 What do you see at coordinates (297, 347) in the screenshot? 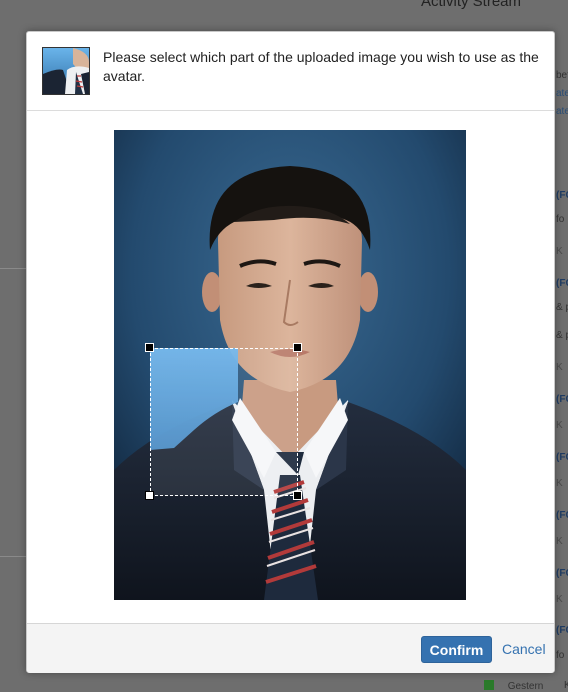
I see `crop-handle-top-right` at bounding box center [297, 347].